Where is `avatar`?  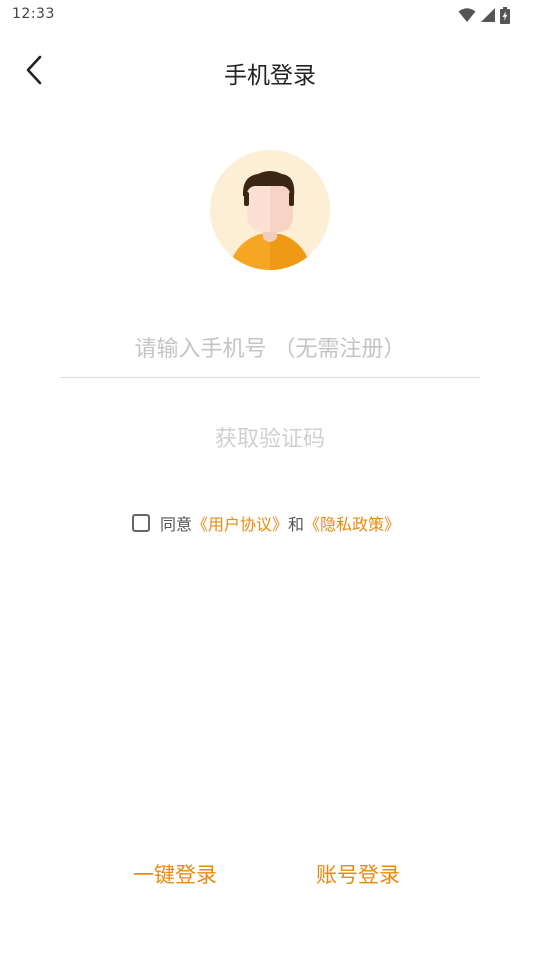
avatar is located at coordinates (270, 210).